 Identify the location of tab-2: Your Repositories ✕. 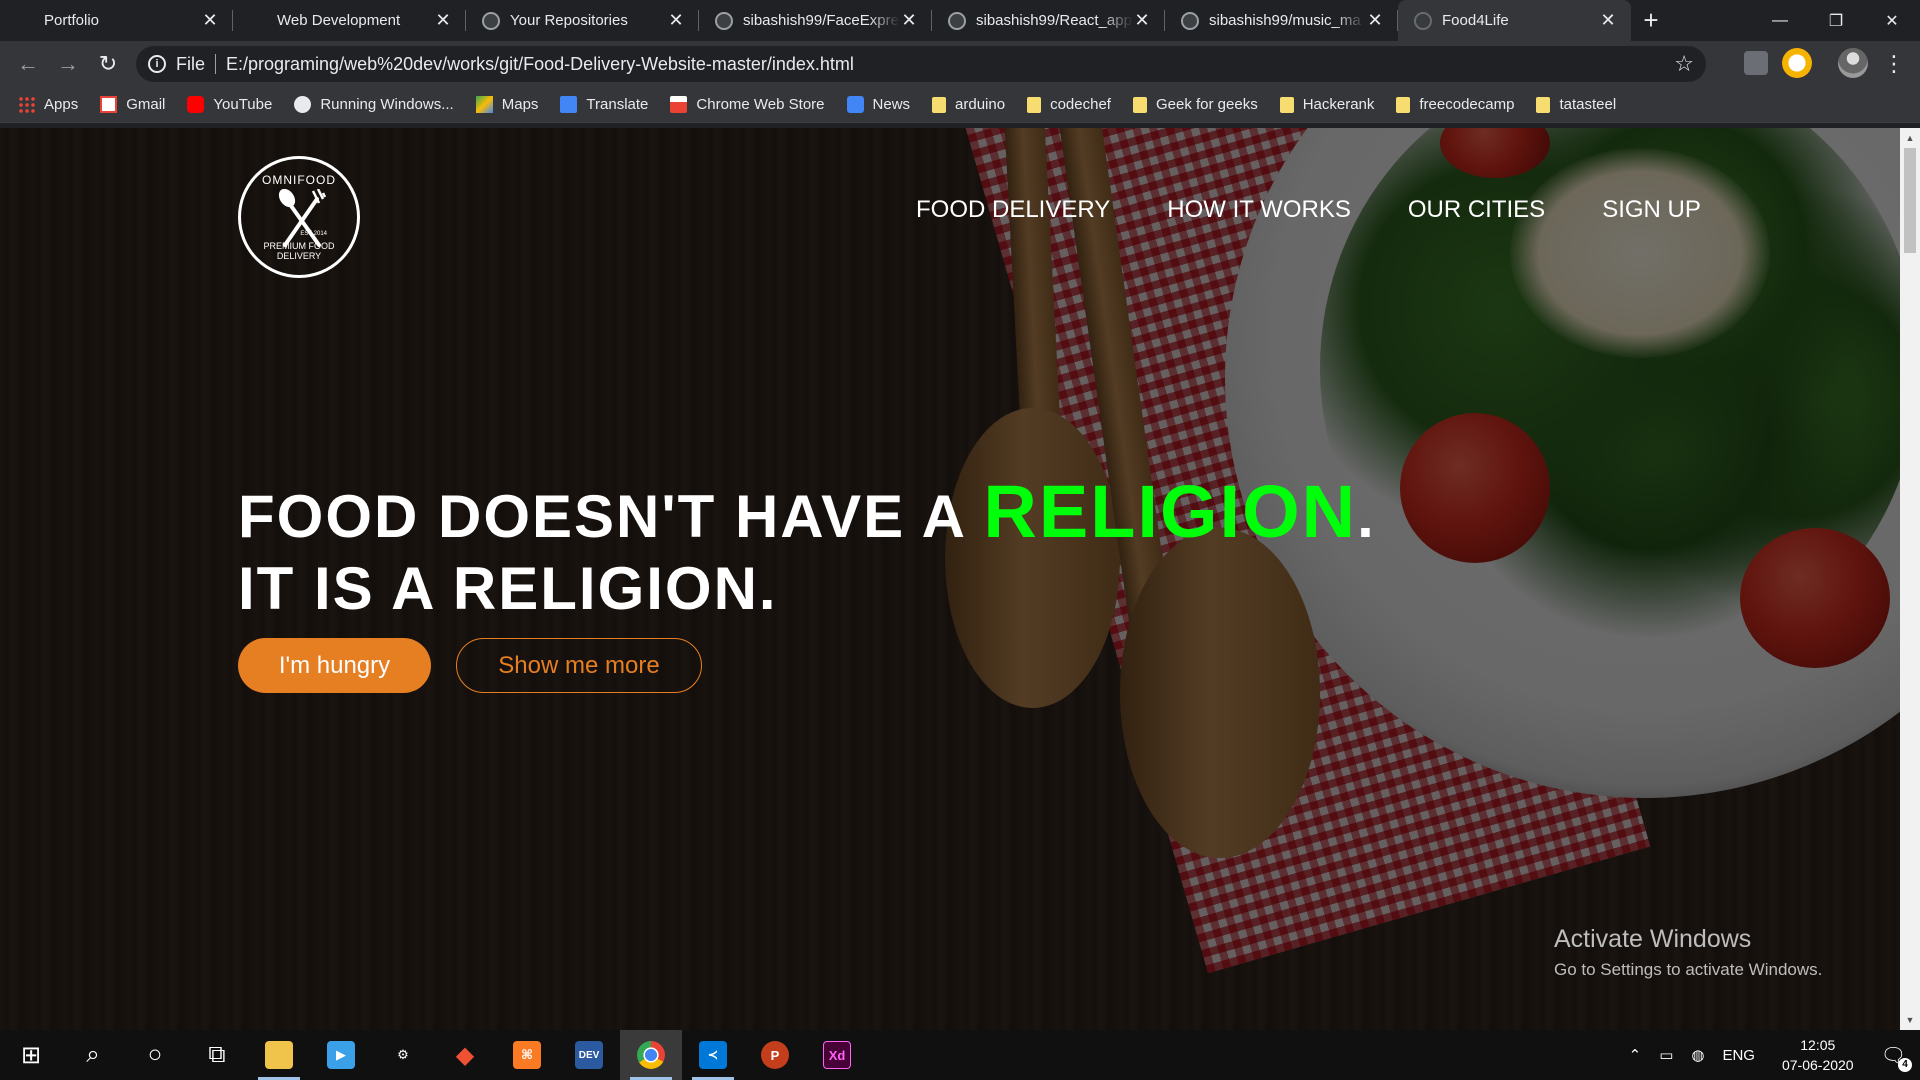
(582, 20).